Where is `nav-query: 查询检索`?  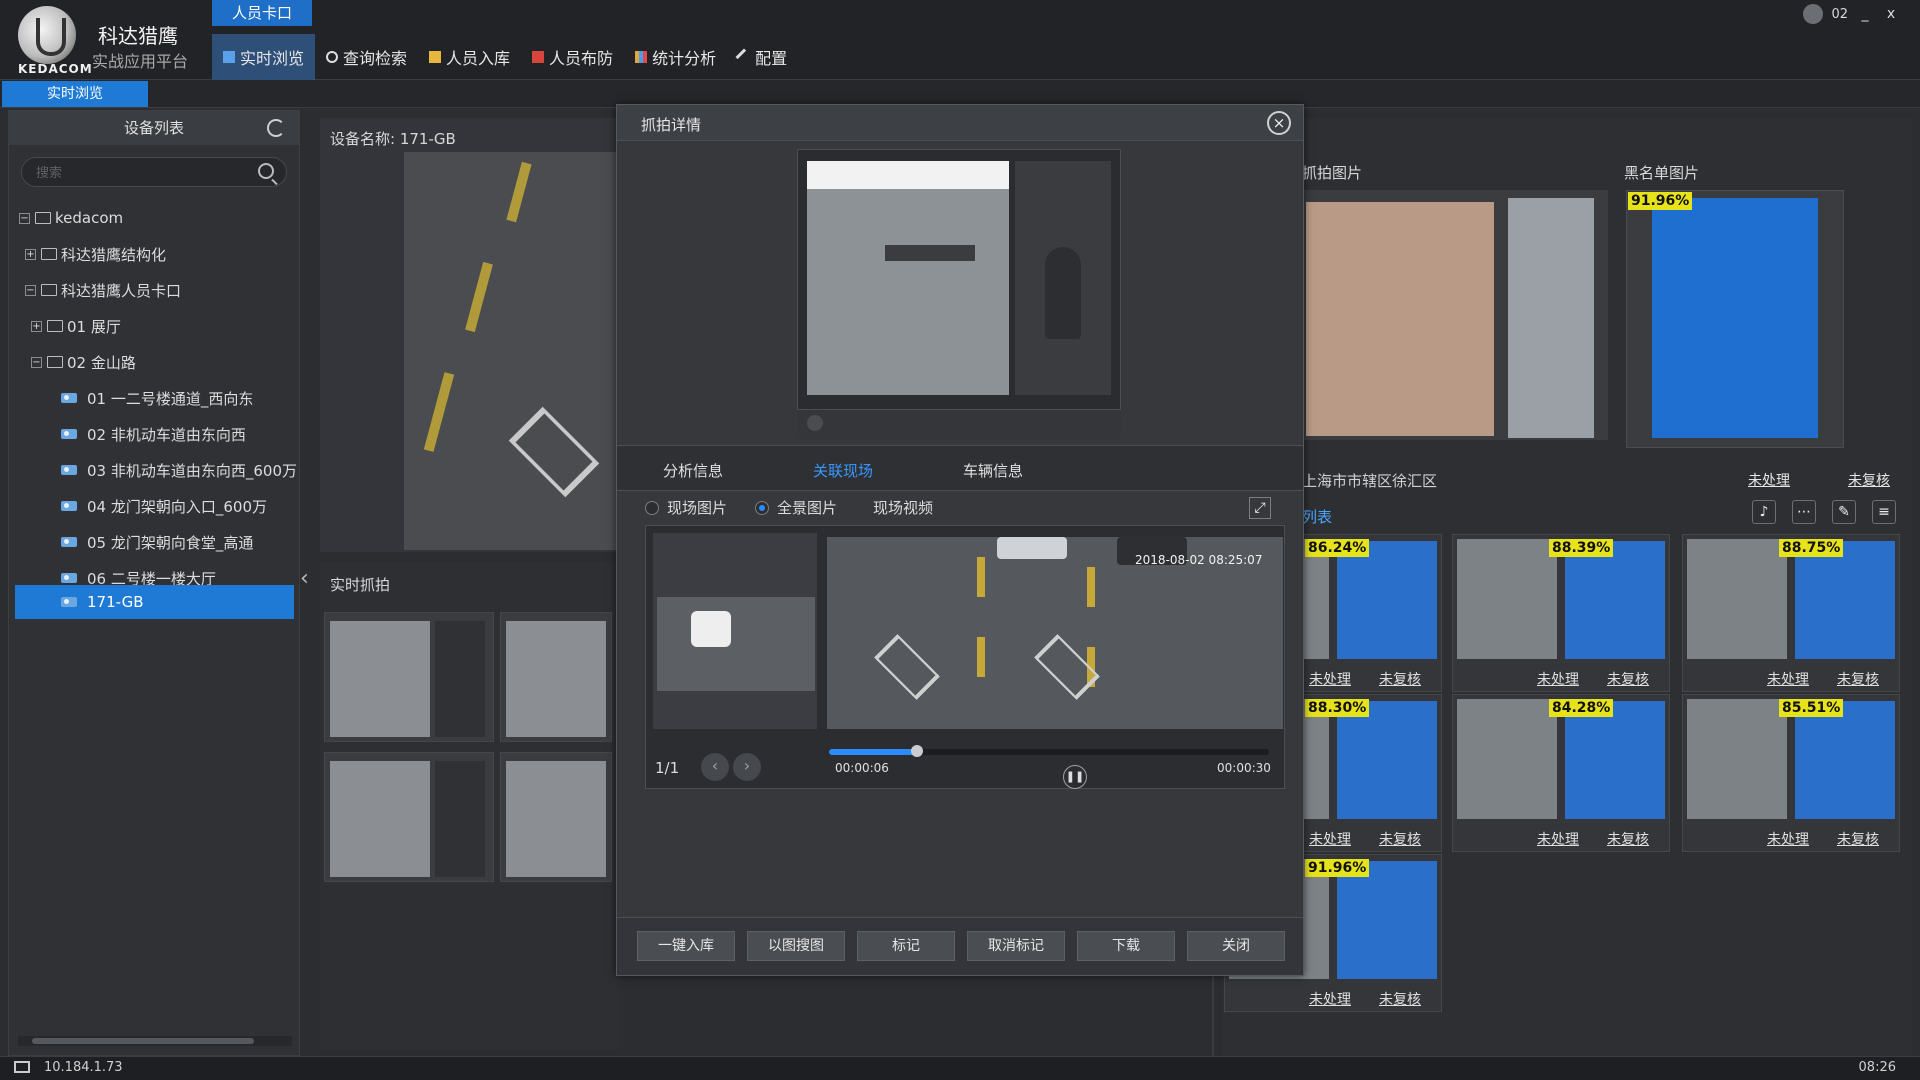 nav-query: 查询检索 is located at coordinates (366, 57).